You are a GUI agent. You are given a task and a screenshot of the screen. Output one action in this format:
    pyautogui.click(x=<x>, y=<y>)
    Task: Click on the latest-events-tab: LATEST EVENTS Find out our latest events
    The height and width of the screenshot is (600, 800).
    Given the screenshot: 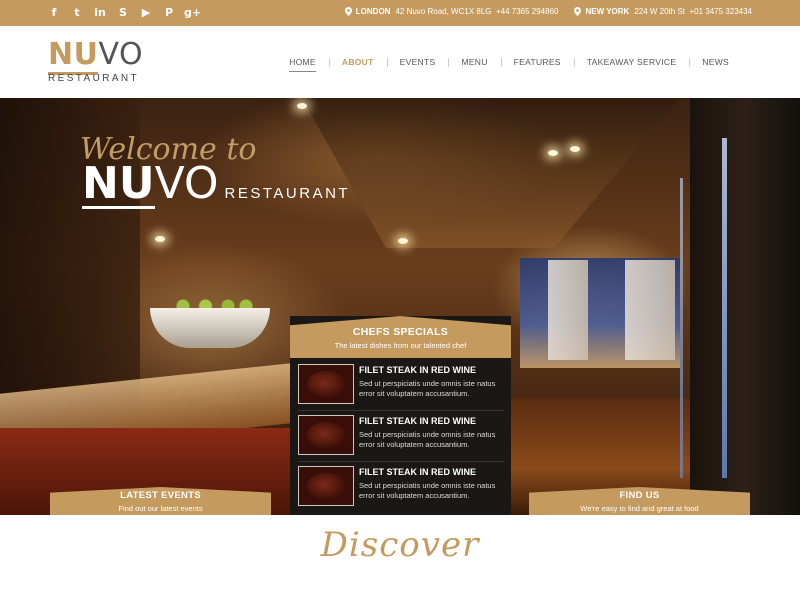 What is the action you would take?
    pyautogui.click(x=160, y=501)
    